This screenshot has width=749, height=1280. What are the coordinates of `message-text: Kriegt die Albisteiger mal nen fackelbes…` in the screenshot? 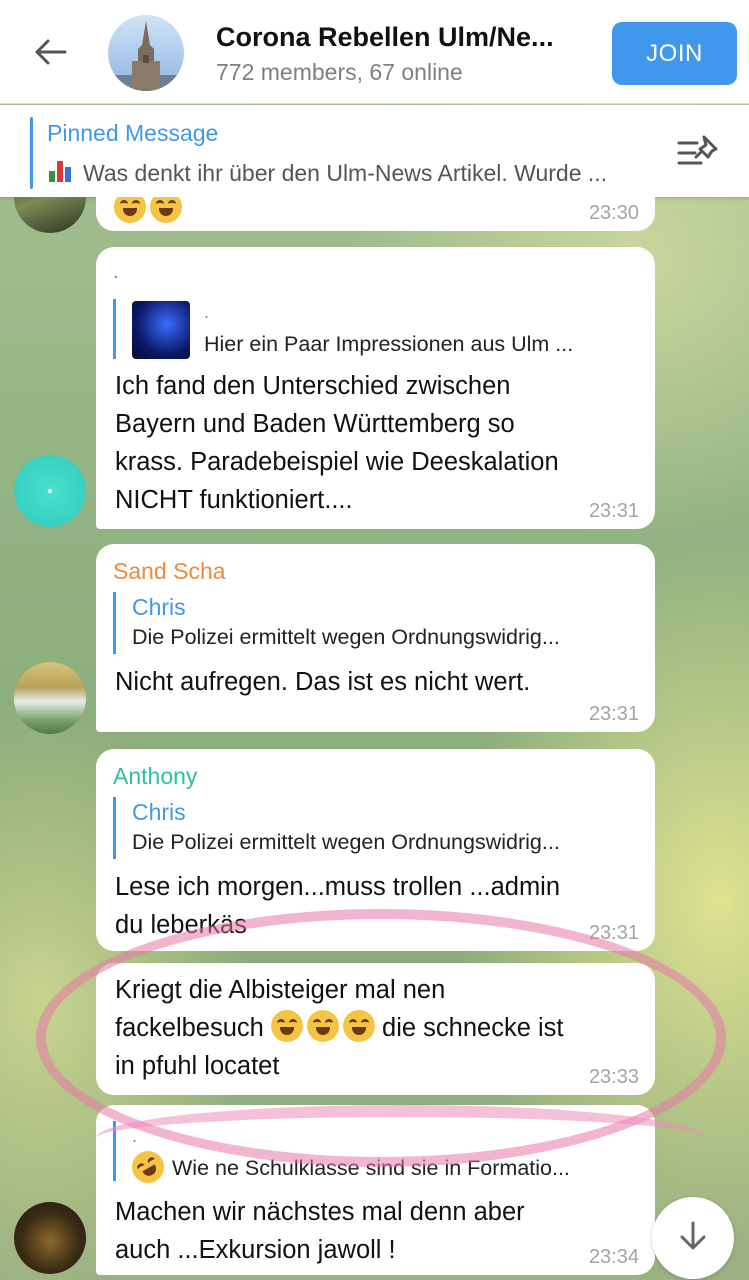 It's located at (339, 1028).